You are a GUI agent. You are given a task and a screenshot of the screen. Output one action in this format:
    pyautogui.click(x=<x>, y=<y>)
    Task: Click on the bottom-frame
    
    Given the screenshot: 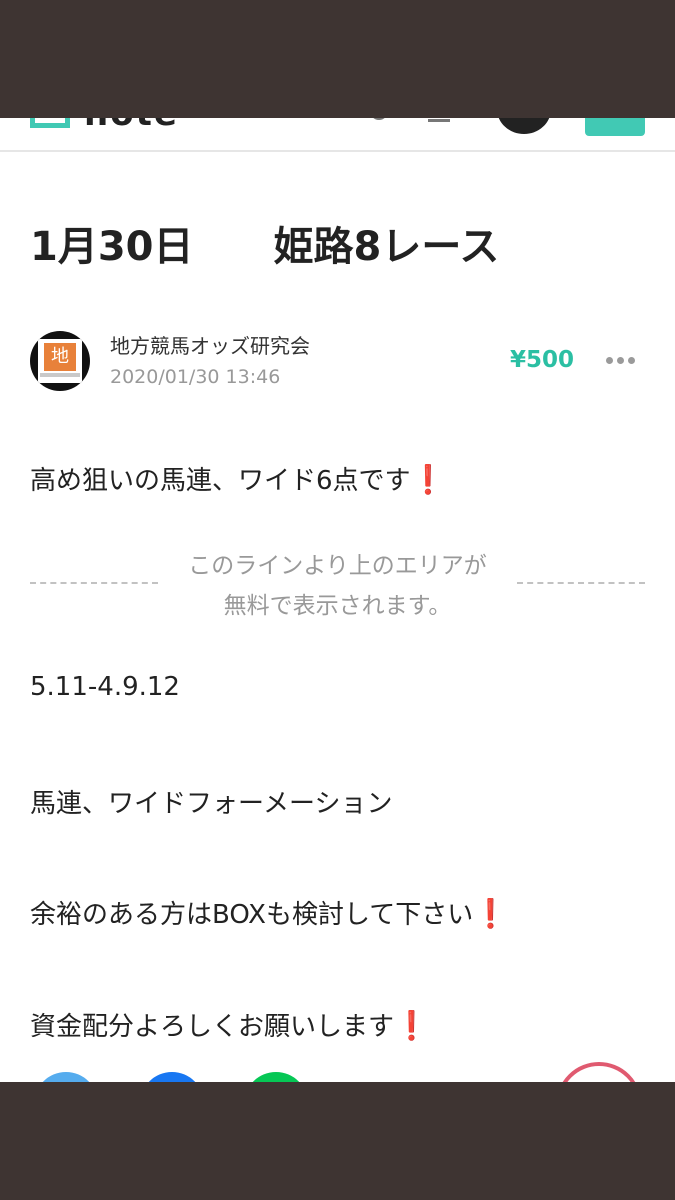 What is the action you would take?
    pyautogui.click(x=337, y=1141)
    